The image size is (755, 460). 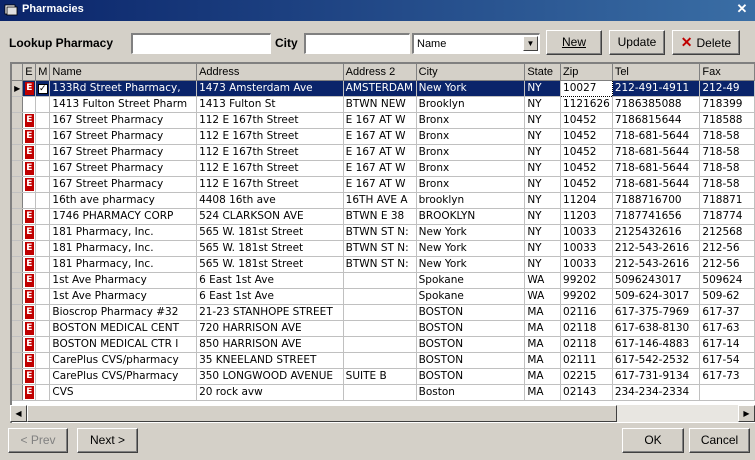 What do you see at coordinates (380, 72) in the screenshot?
I see `column-header-address-2: Address 2` at bounding box center [380, 72].